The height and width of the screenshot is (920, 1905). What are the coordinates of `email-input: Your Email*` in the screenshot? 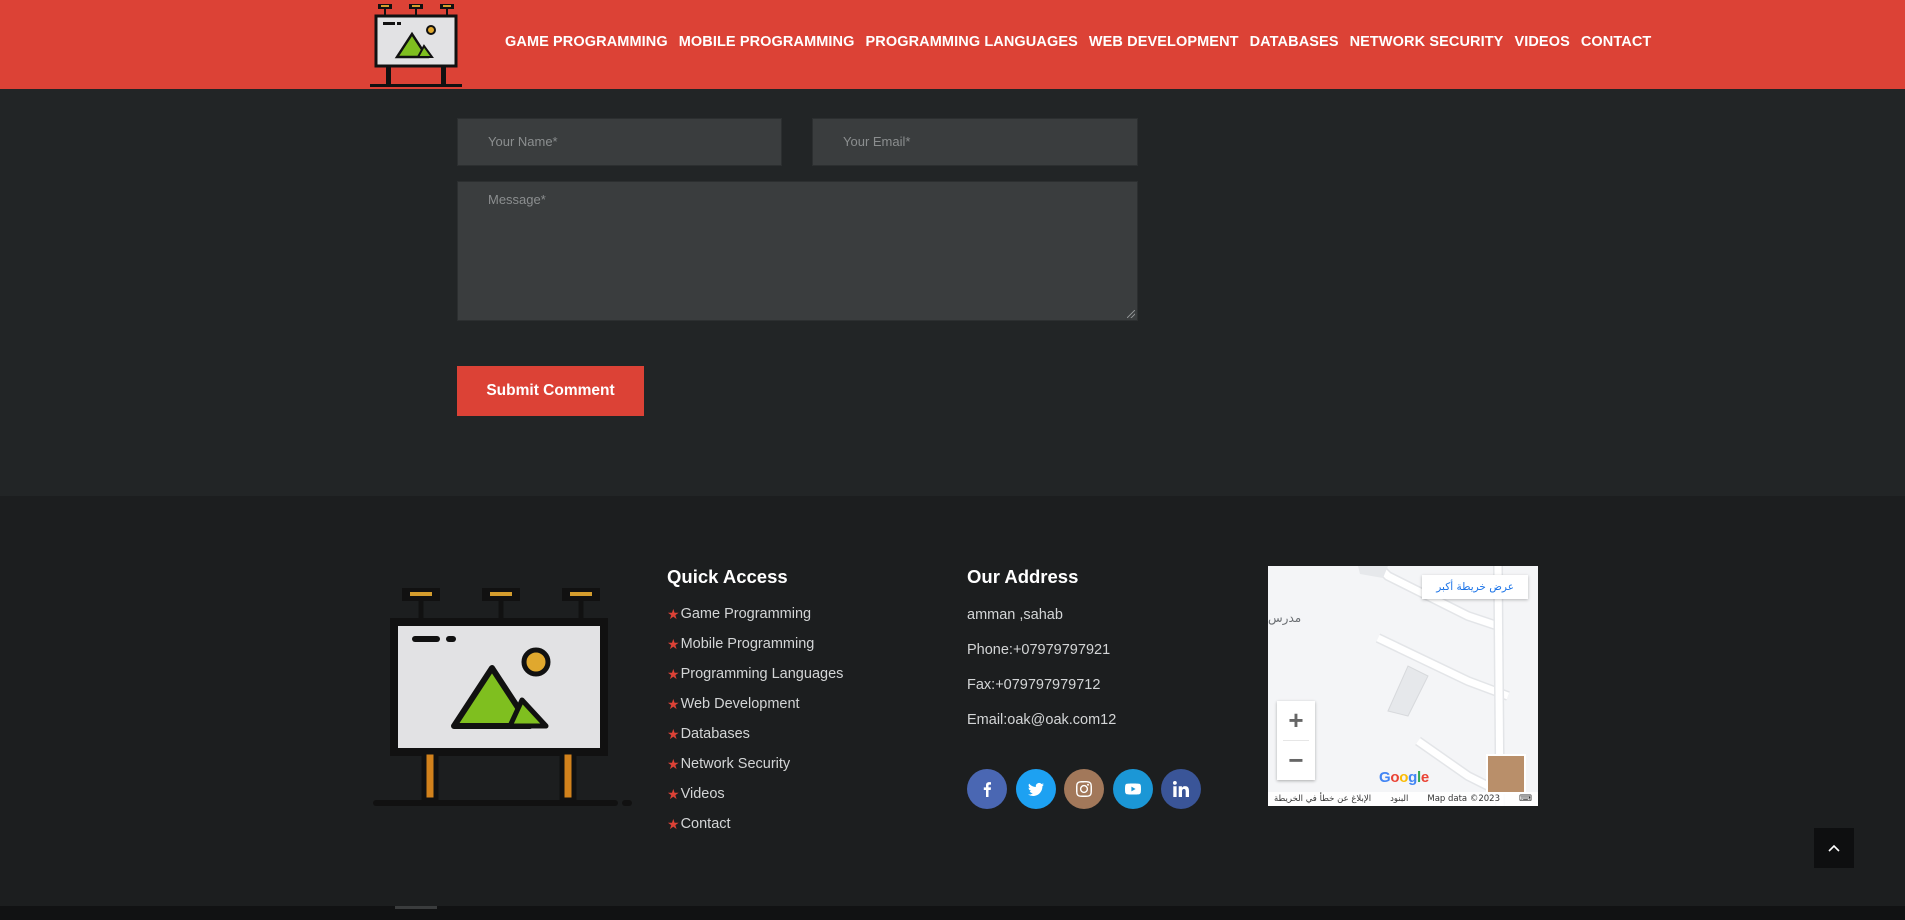 It's located at (975, 142).